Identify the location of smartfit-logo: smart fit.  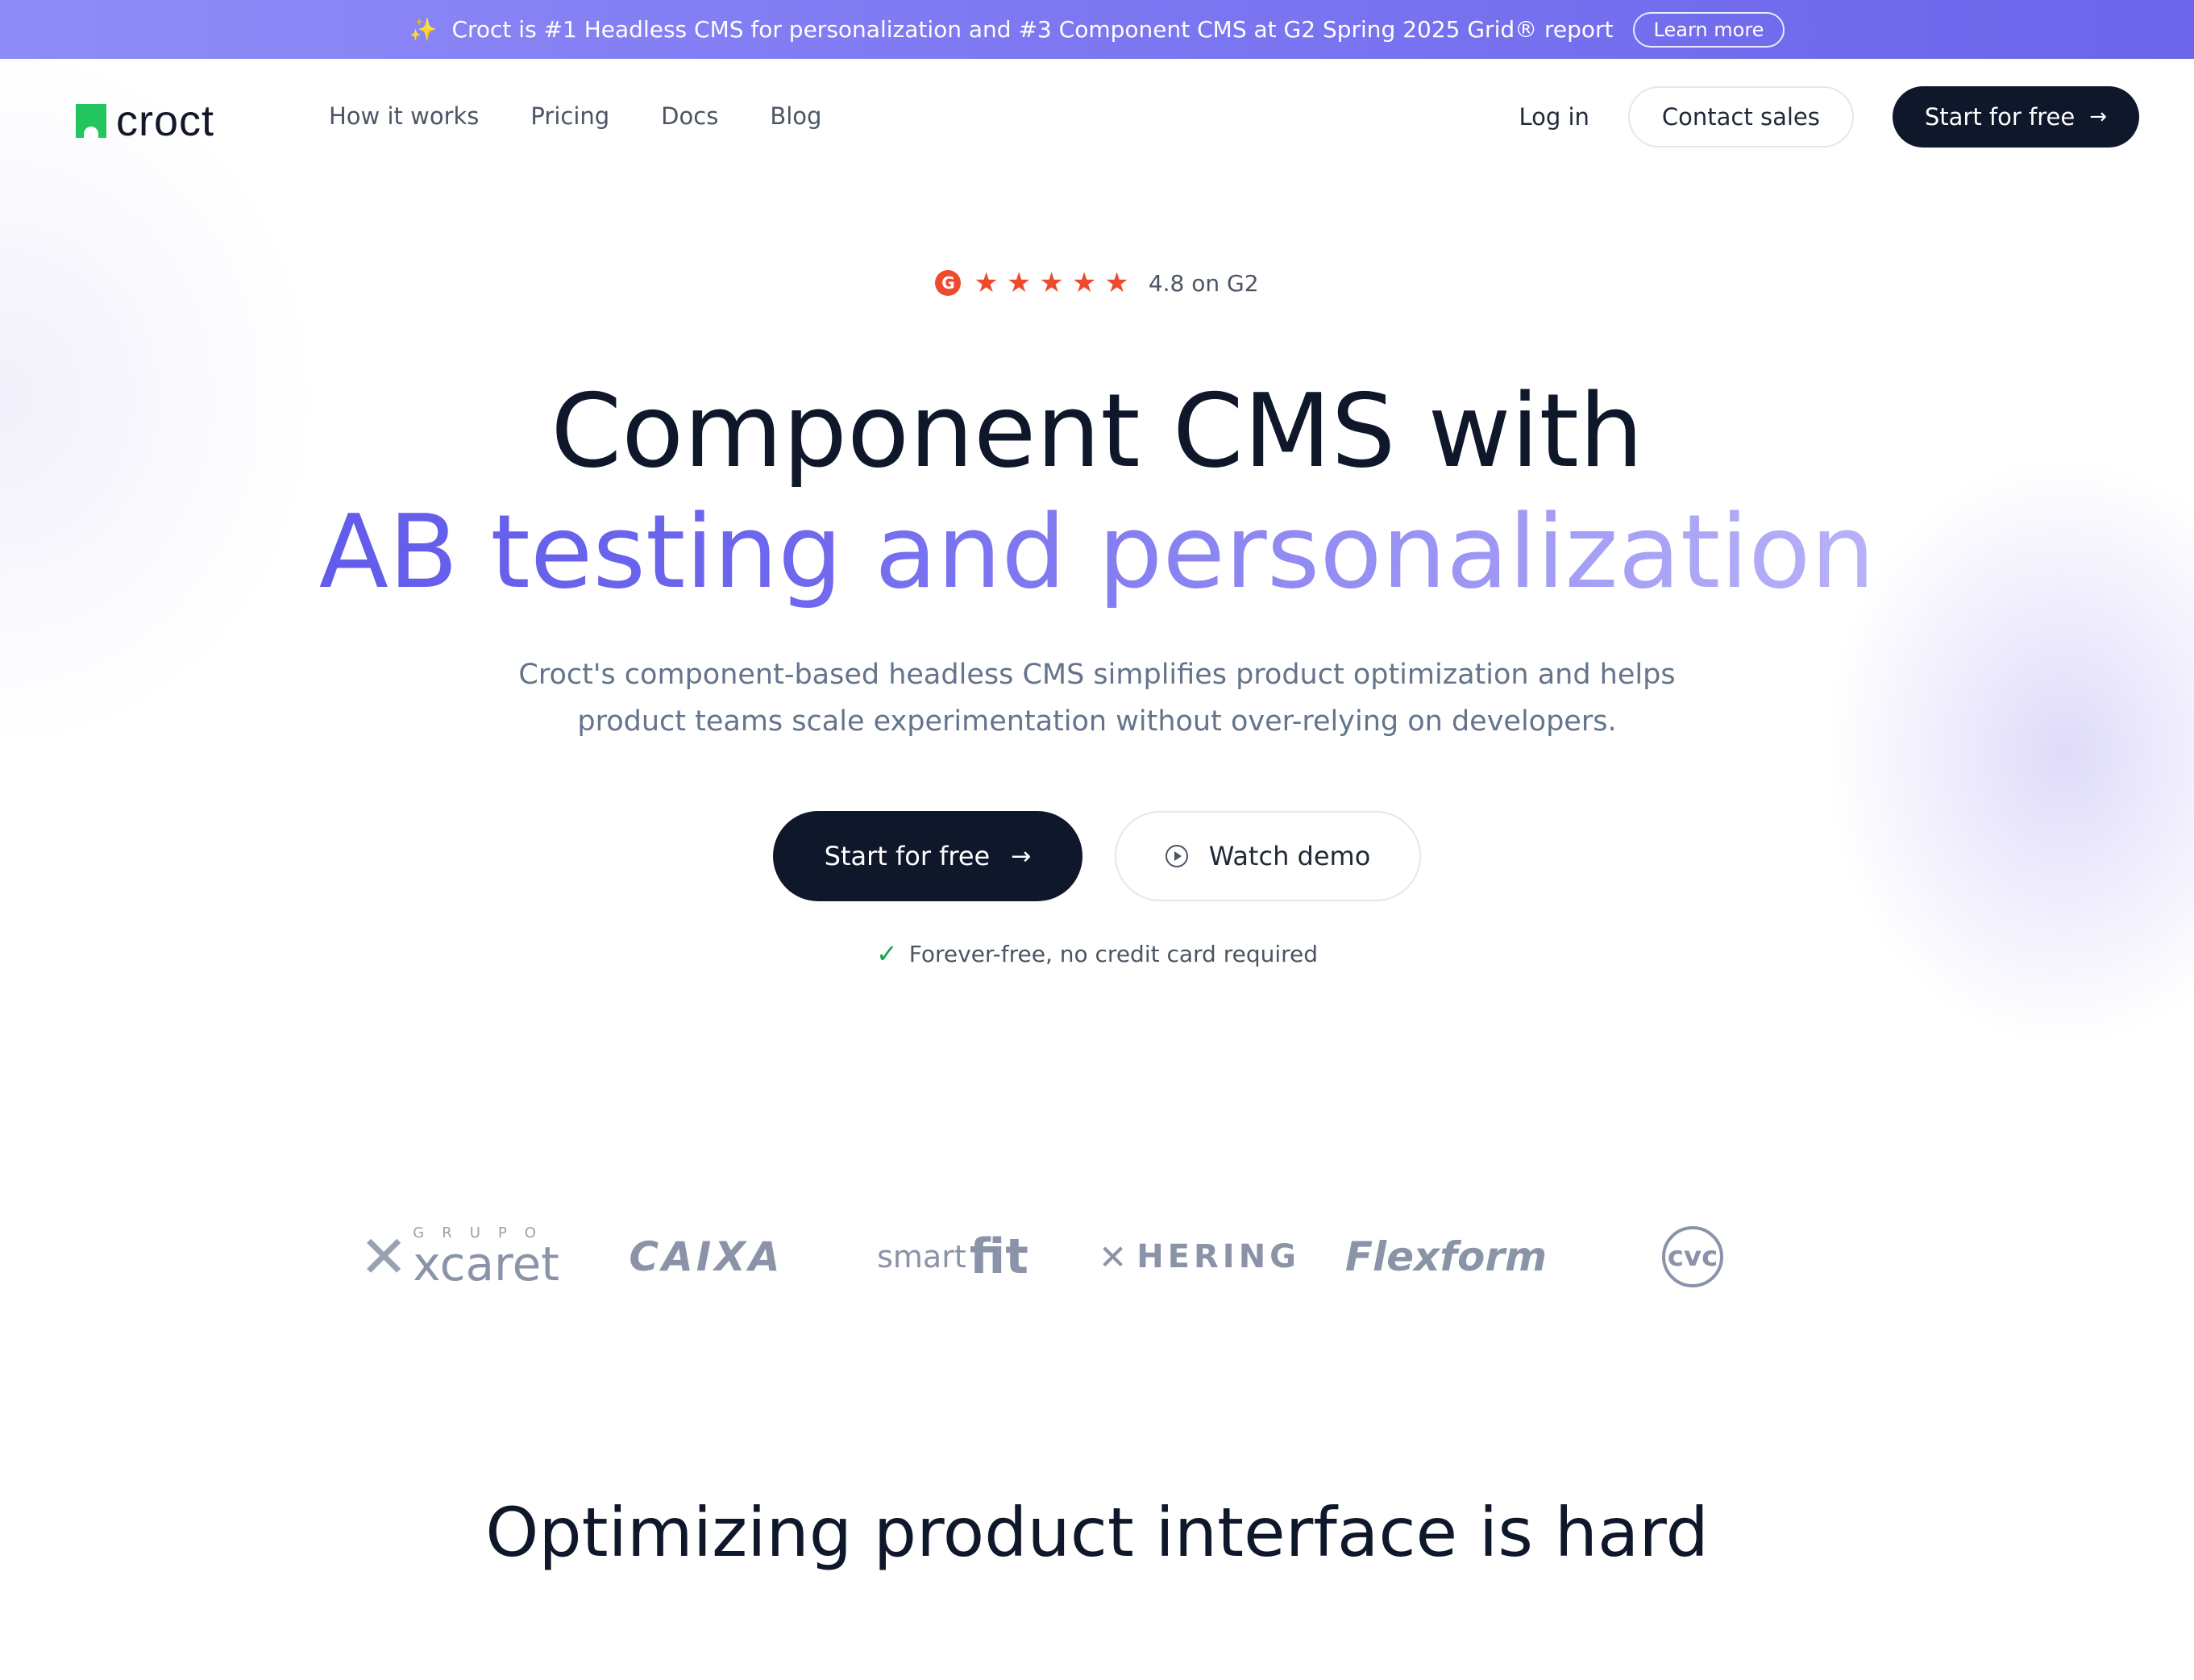
(953, 1257).